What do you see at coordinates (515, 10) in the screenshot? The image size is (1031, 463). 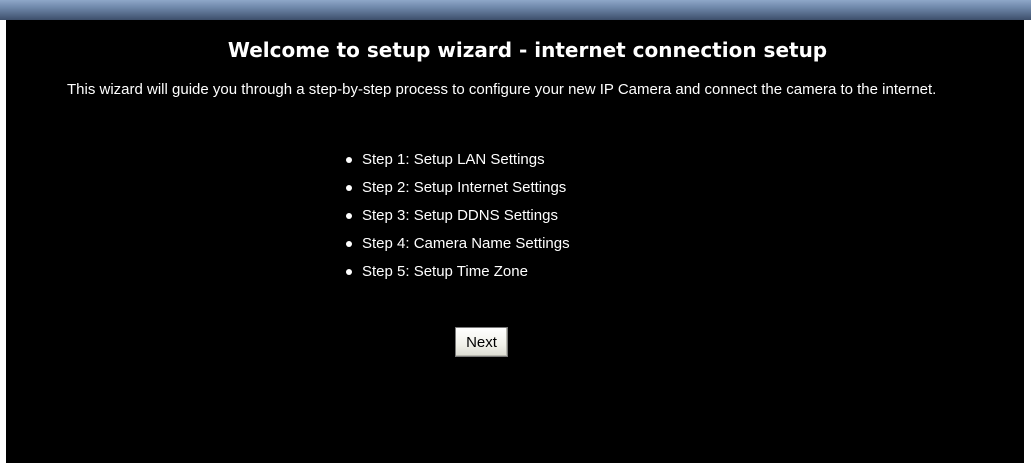 I see `top-bar` at bounding box center [515, 10].